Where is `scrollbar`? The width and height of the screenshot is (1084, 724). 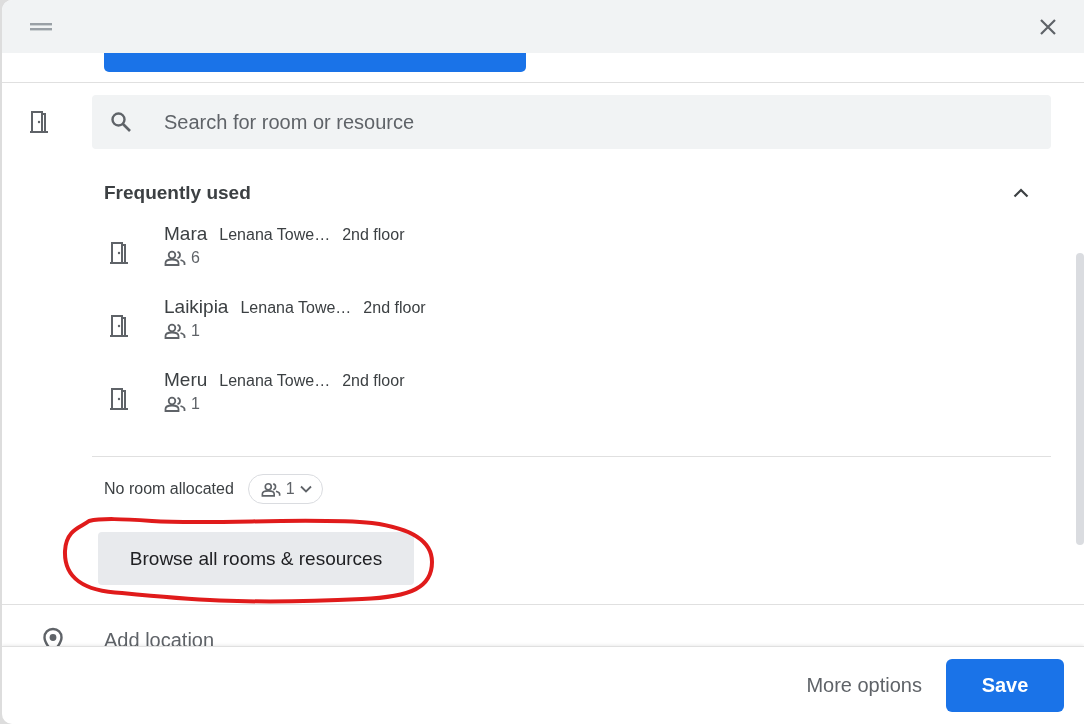
scrollbar is located at coordinates (1080, 399).